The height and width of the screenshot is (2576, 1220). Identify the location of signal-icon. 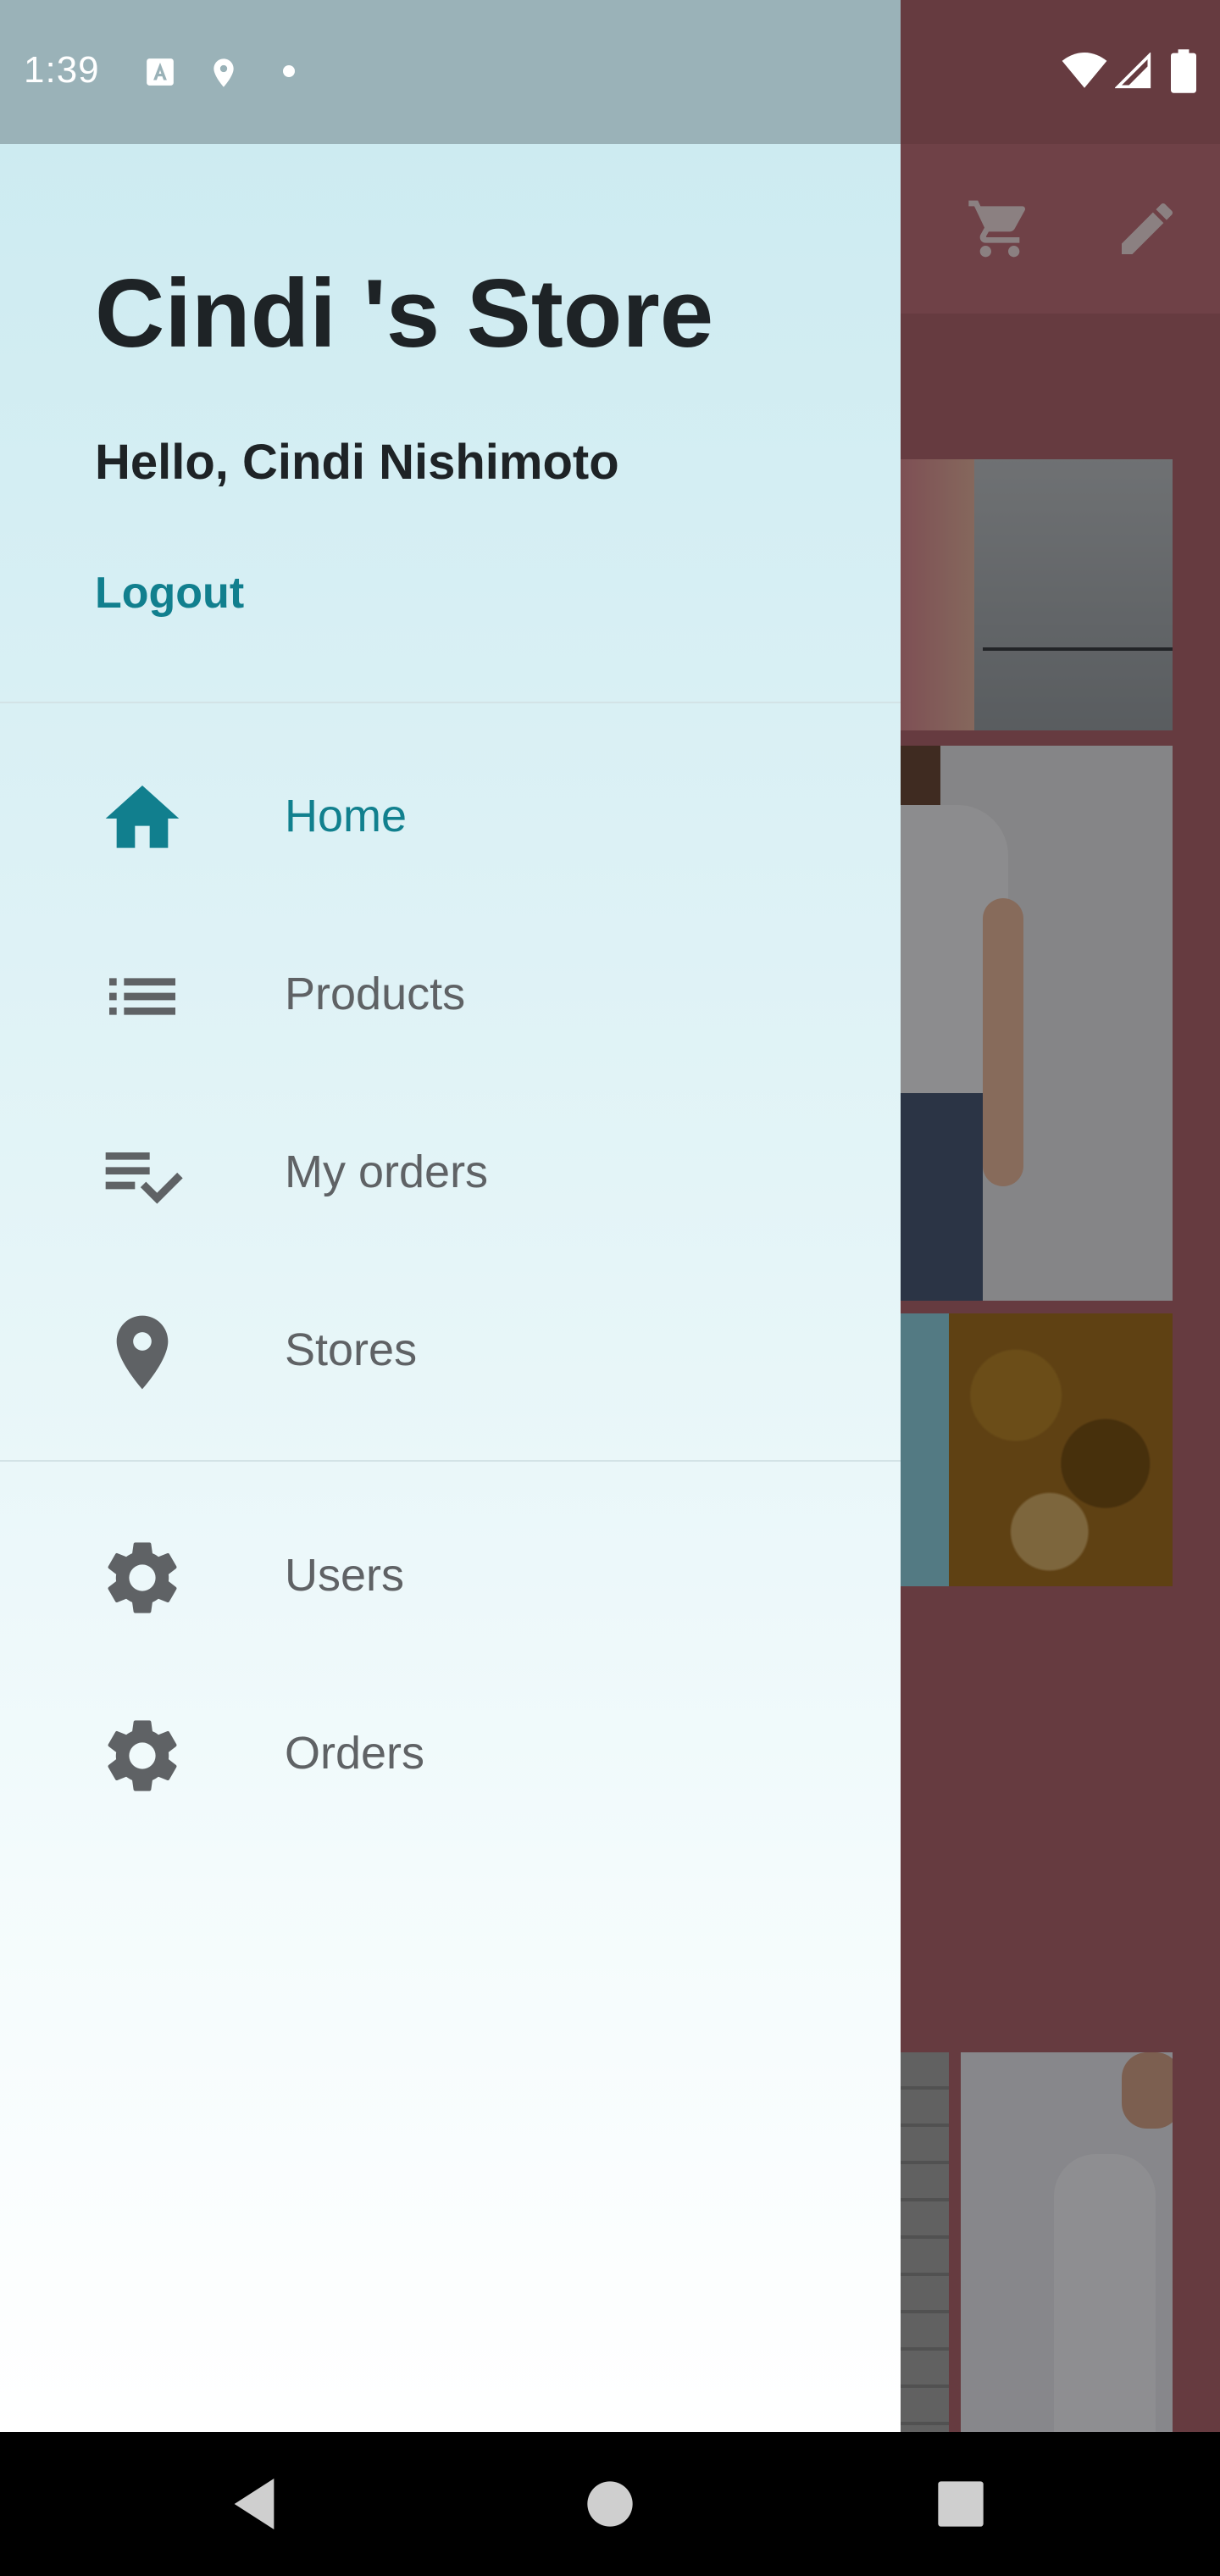
(1133, 71).